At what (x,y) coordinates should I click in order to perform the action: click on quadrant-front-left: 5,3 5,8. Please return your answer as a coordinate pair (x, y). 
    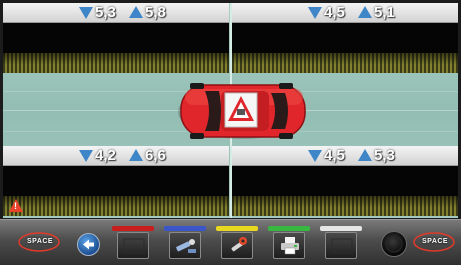
    Looking at the image, I should click on (116, 38).